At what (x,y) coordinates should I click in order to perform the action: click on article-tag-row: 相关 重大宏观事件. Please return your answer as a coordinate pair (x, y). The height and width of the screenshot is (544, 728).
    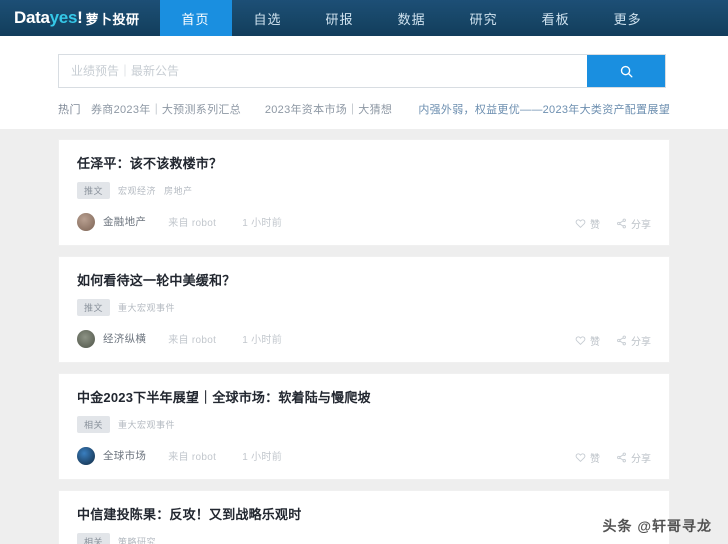
    Looking at the image, I should click on (364, 424).